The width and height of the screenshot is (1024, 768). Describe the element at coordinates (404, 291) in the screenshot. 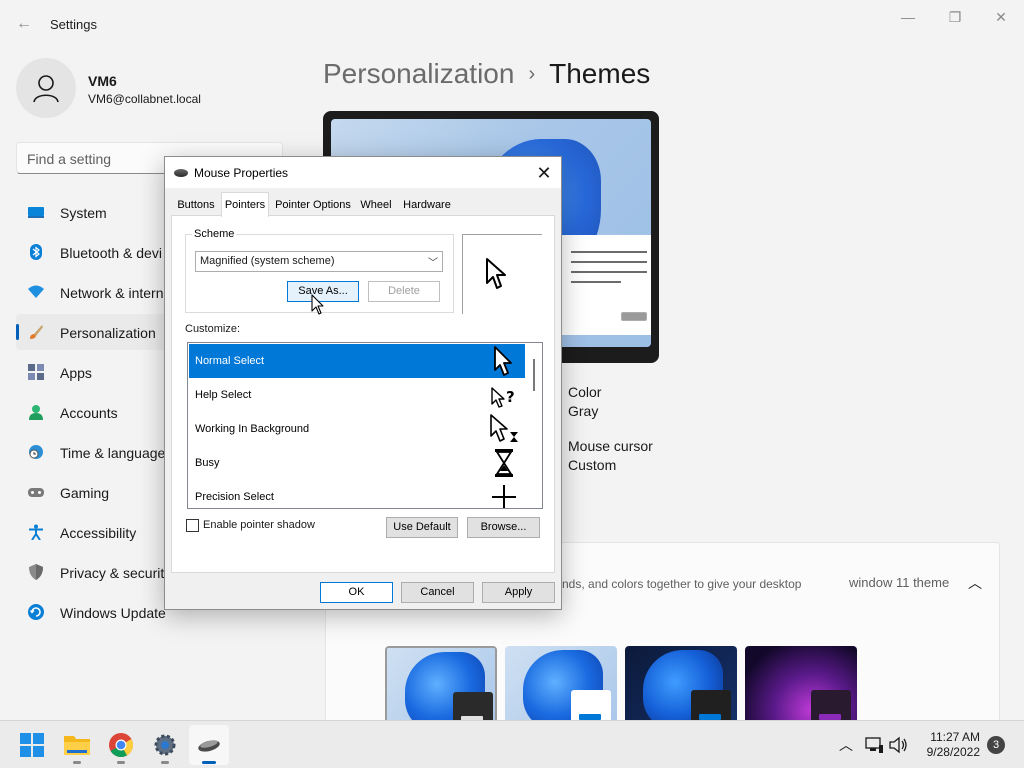

I see `delete-button: Delete` at that location.